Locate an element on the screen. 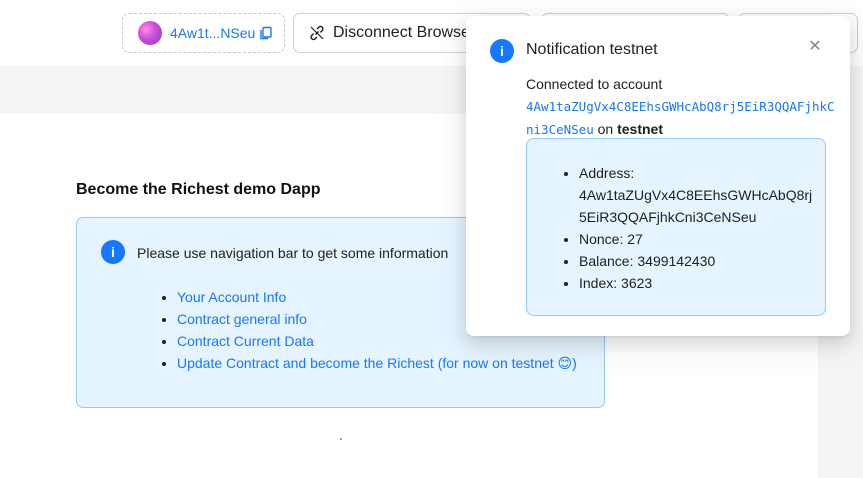 The width and height of the screenshot is (863, 478). notification-title: Notification testnet is located at coordinates (592, 49).